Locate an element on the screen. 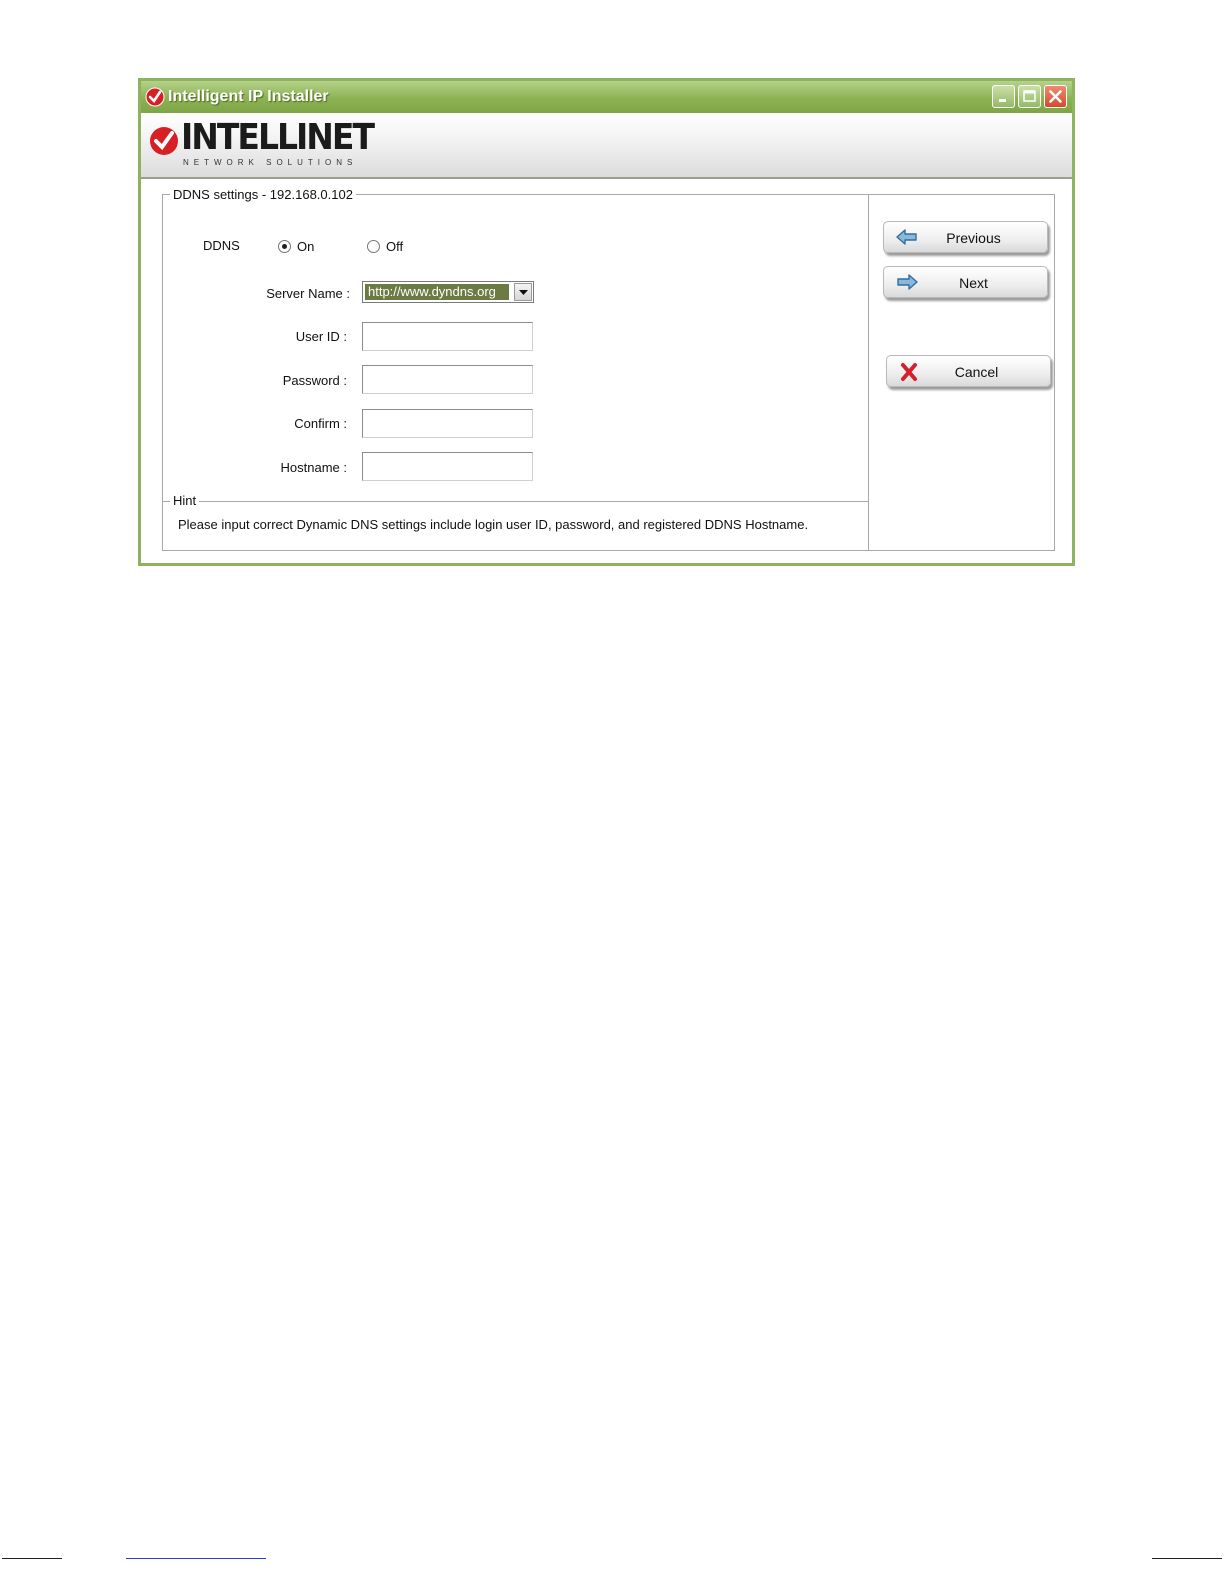  hostname-input is located at coordinates (447, 466).